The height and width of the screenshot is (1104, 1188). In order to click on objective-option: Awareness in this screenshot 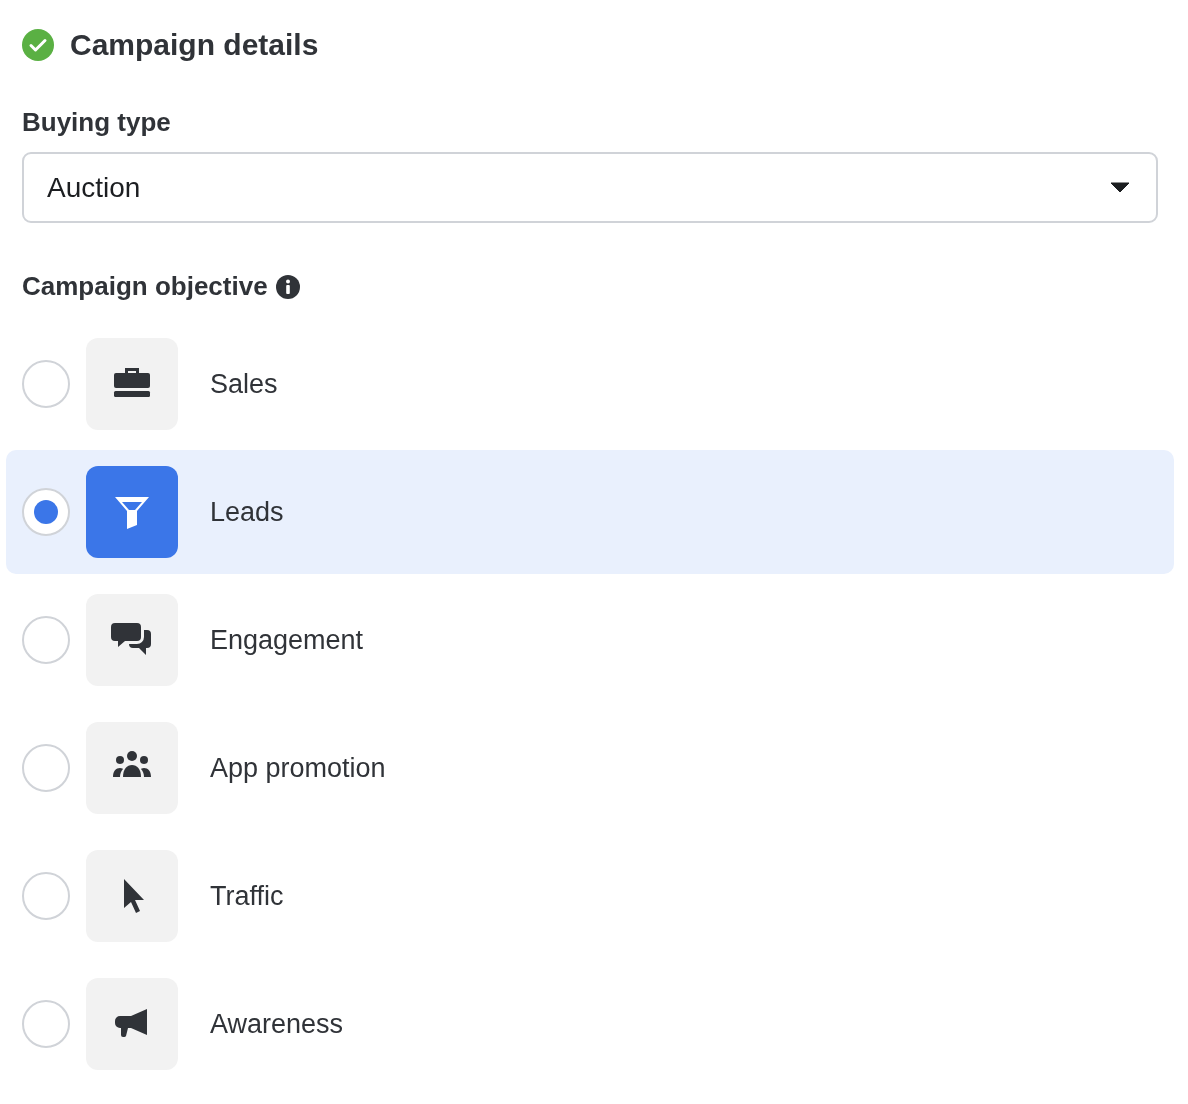, I will do `click(590, 1024)`.